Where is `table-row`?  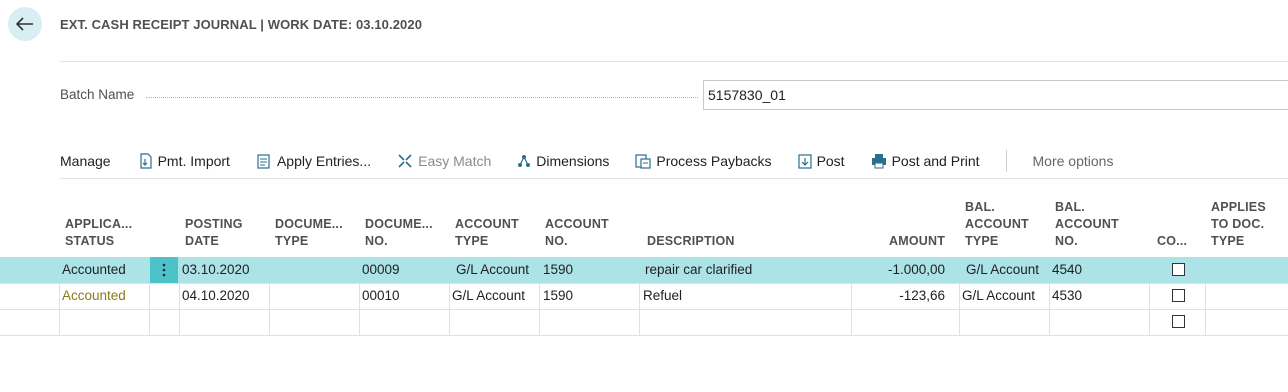
table-row is located at coordinates (644, 322).